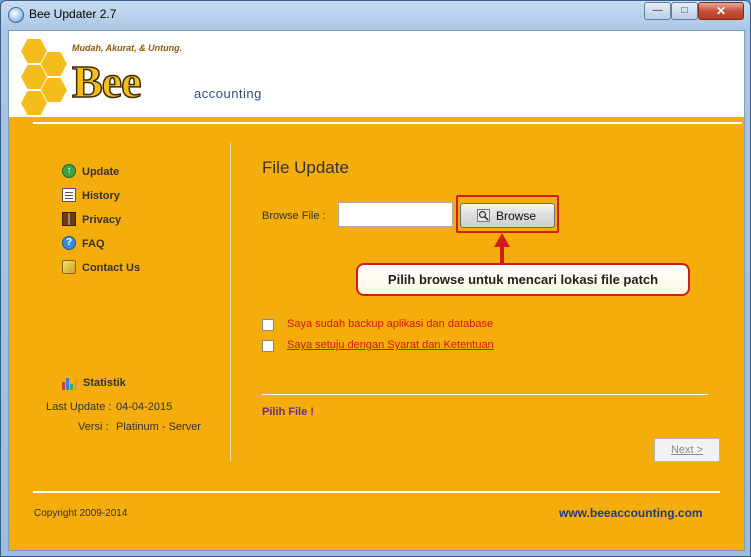 The image size is (751, 557). I want to click on version-label: Versi :, so click(93, 427).